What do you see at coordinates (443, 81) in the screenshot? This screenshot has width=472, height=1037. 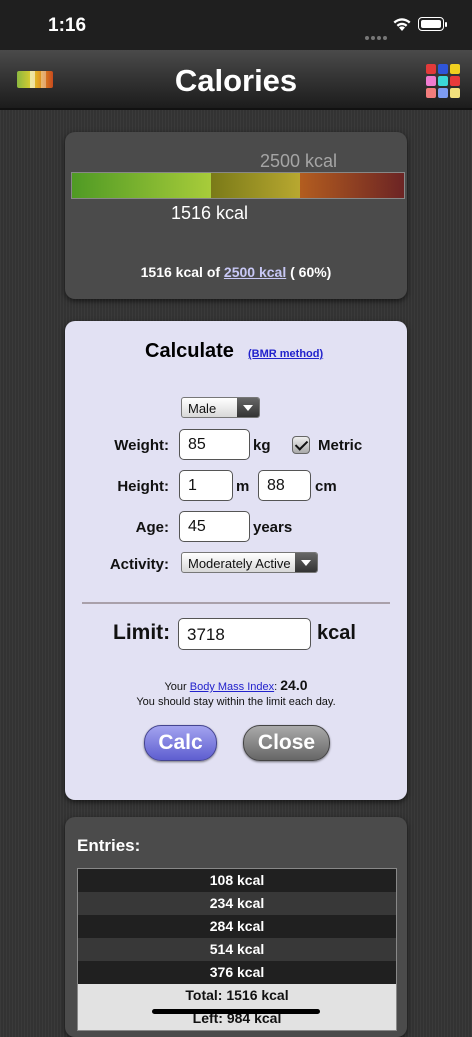 I see `color-grid-menu-icon` at bounding box center [443, 81].